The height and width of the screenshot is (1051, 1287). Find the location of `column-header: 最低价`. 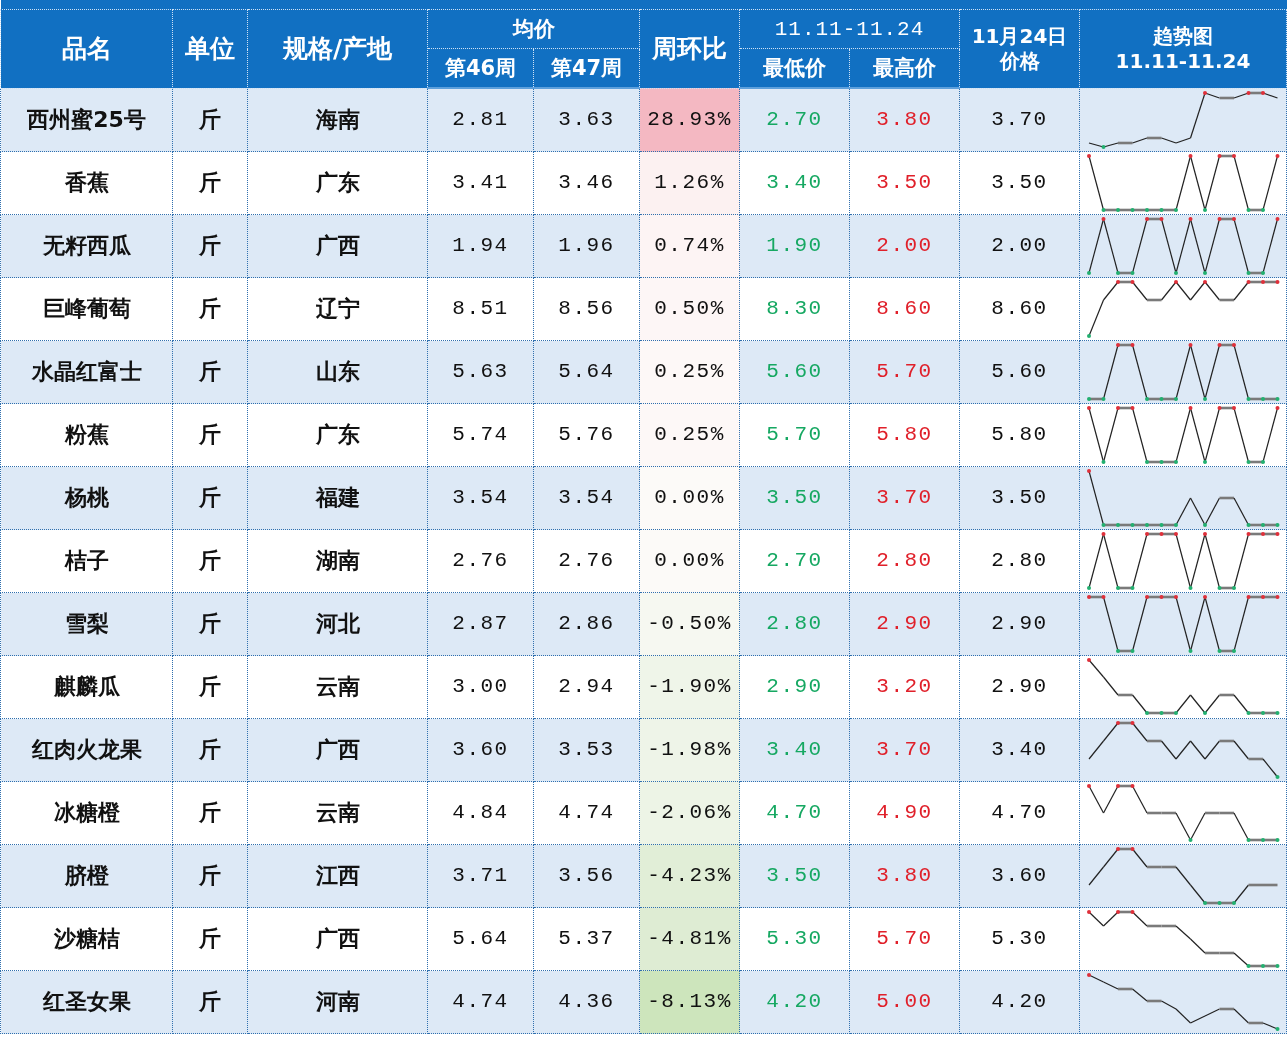

column-header: 最低价 is located at coordinates (794, 68).